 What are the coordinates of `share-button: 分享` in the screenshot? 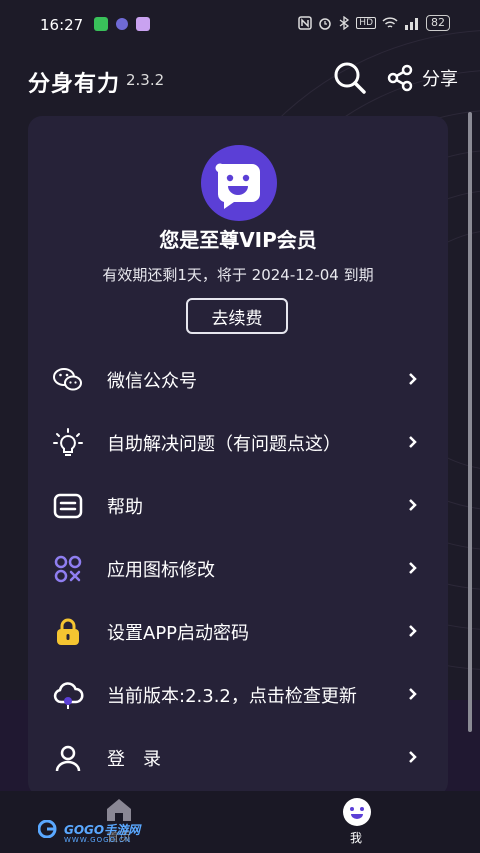 It's located at (422, 78).